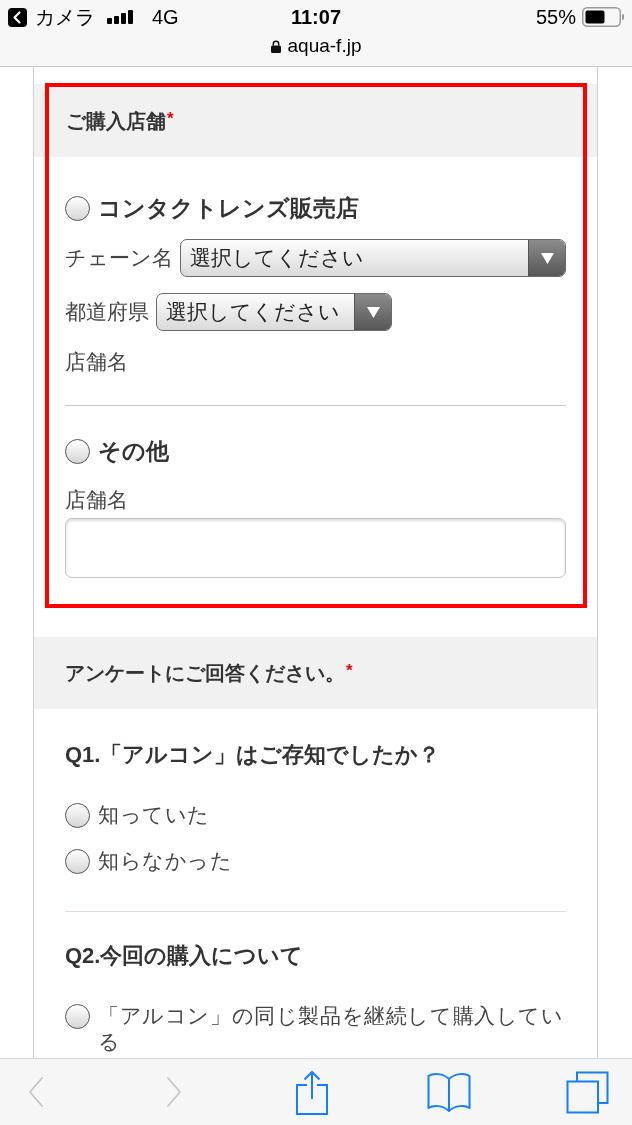 Image resolution: width=632 pixels, height=1125 pixels. What do you see at coordinates (205, 673) in the screenshot?
I see `section-title: アンケートにご回答ください。` at bounding box center [205, 673].